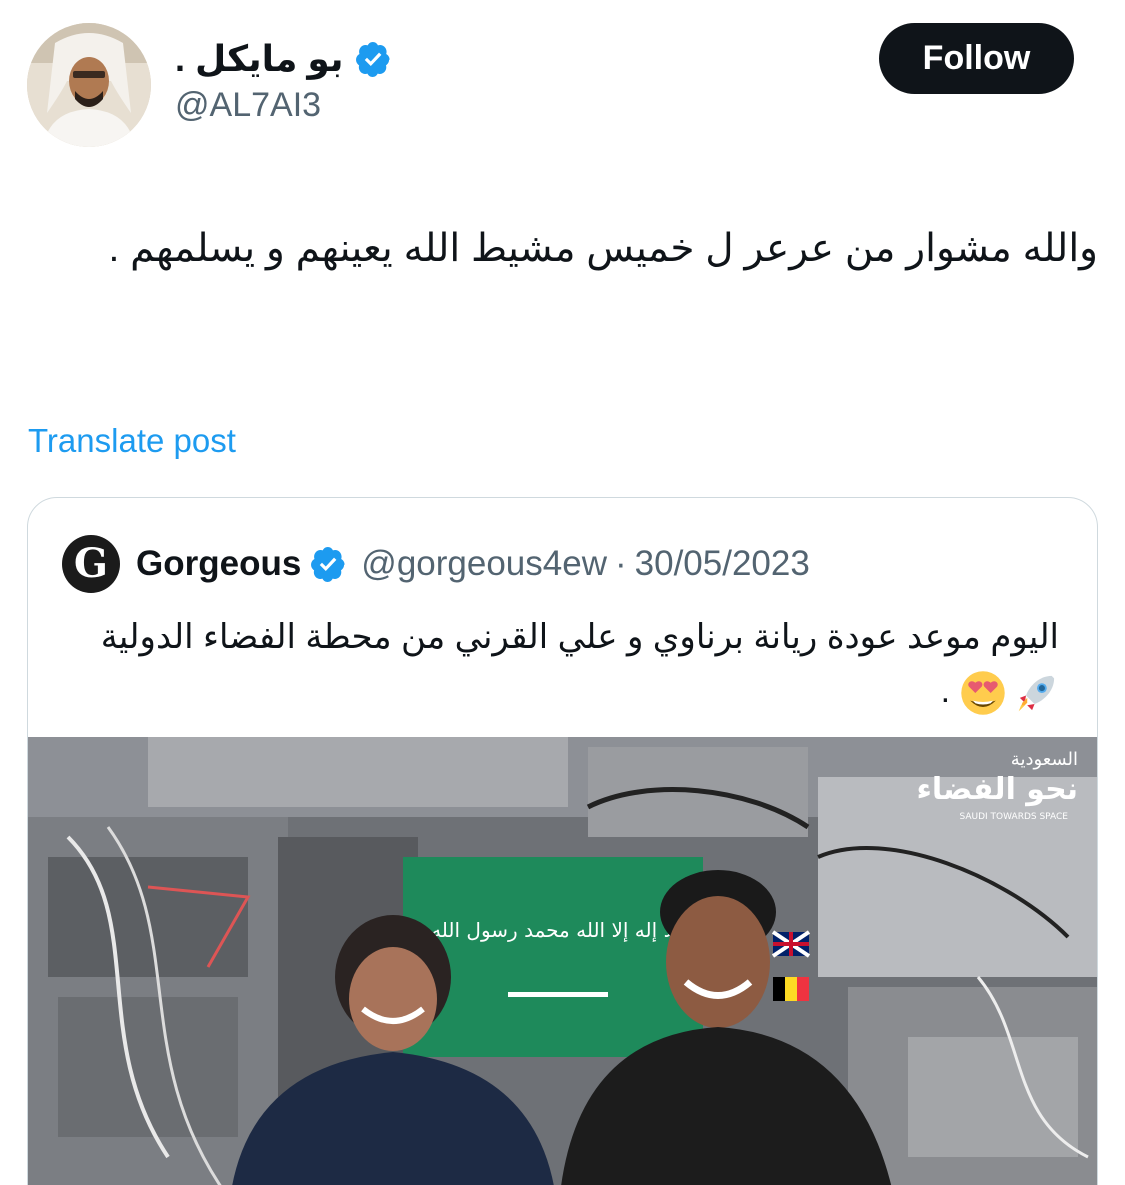 The height and width of the screenshot is (1185, 1125). I want to click on author-display-name: بو مايكل ., so click(259, 59).